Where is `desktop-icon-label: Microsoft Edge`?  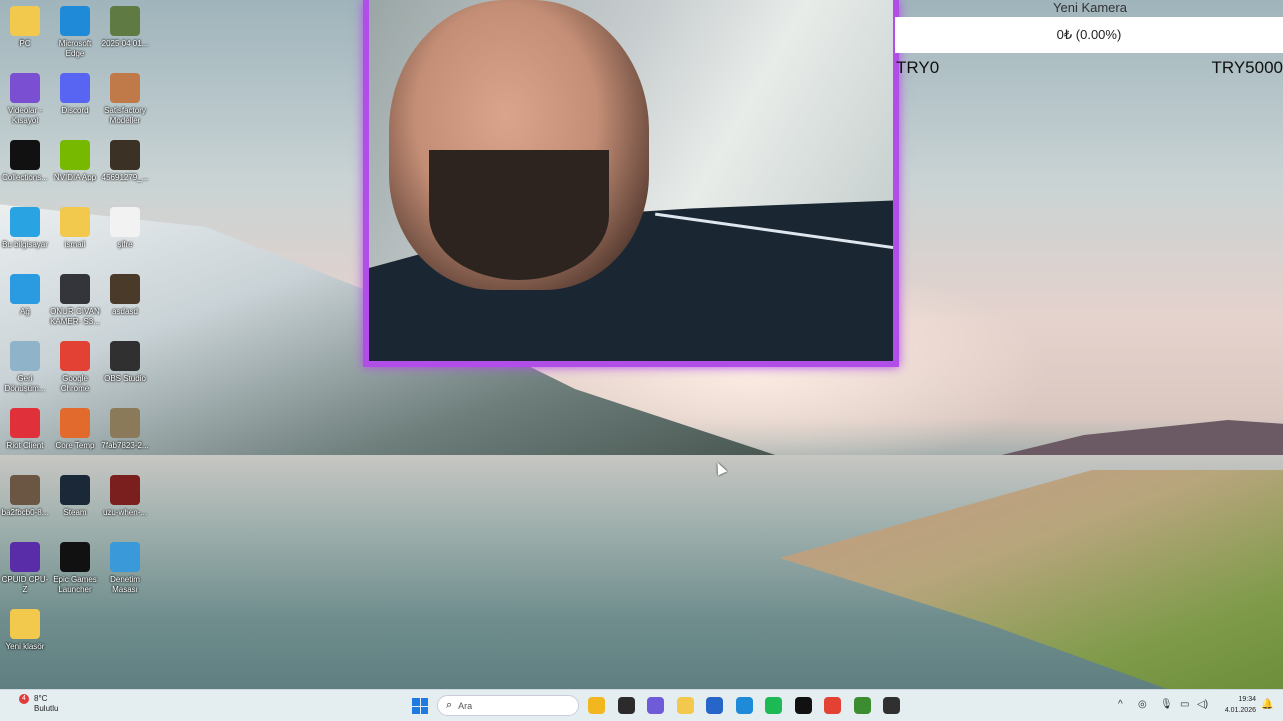
desktop-icon-label: Microsoft Edge is located at coordinates (75, 48).